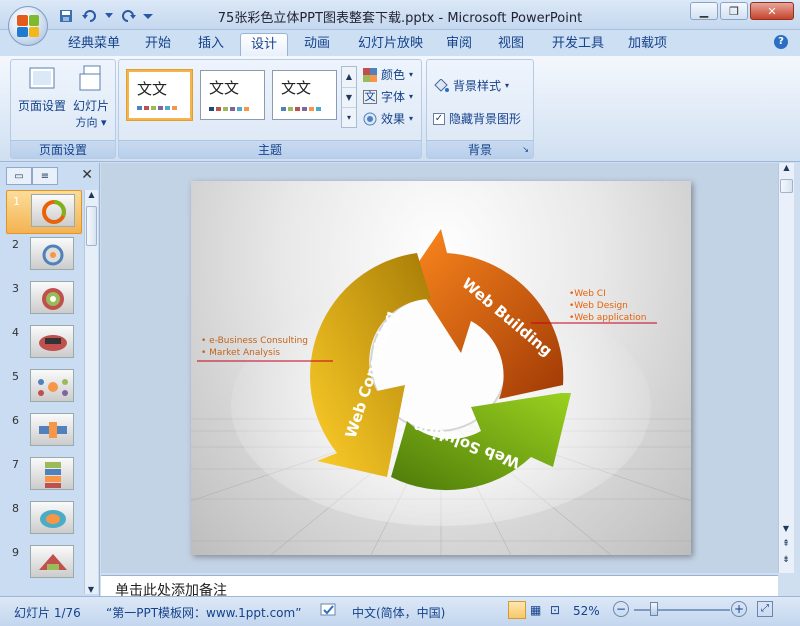 The height and width of the screenshot is (626, 800). What do you see at coordinates (317, 44) in the screenshot?
I see `tab-animations: 动画` at bounding box center [317, 44].